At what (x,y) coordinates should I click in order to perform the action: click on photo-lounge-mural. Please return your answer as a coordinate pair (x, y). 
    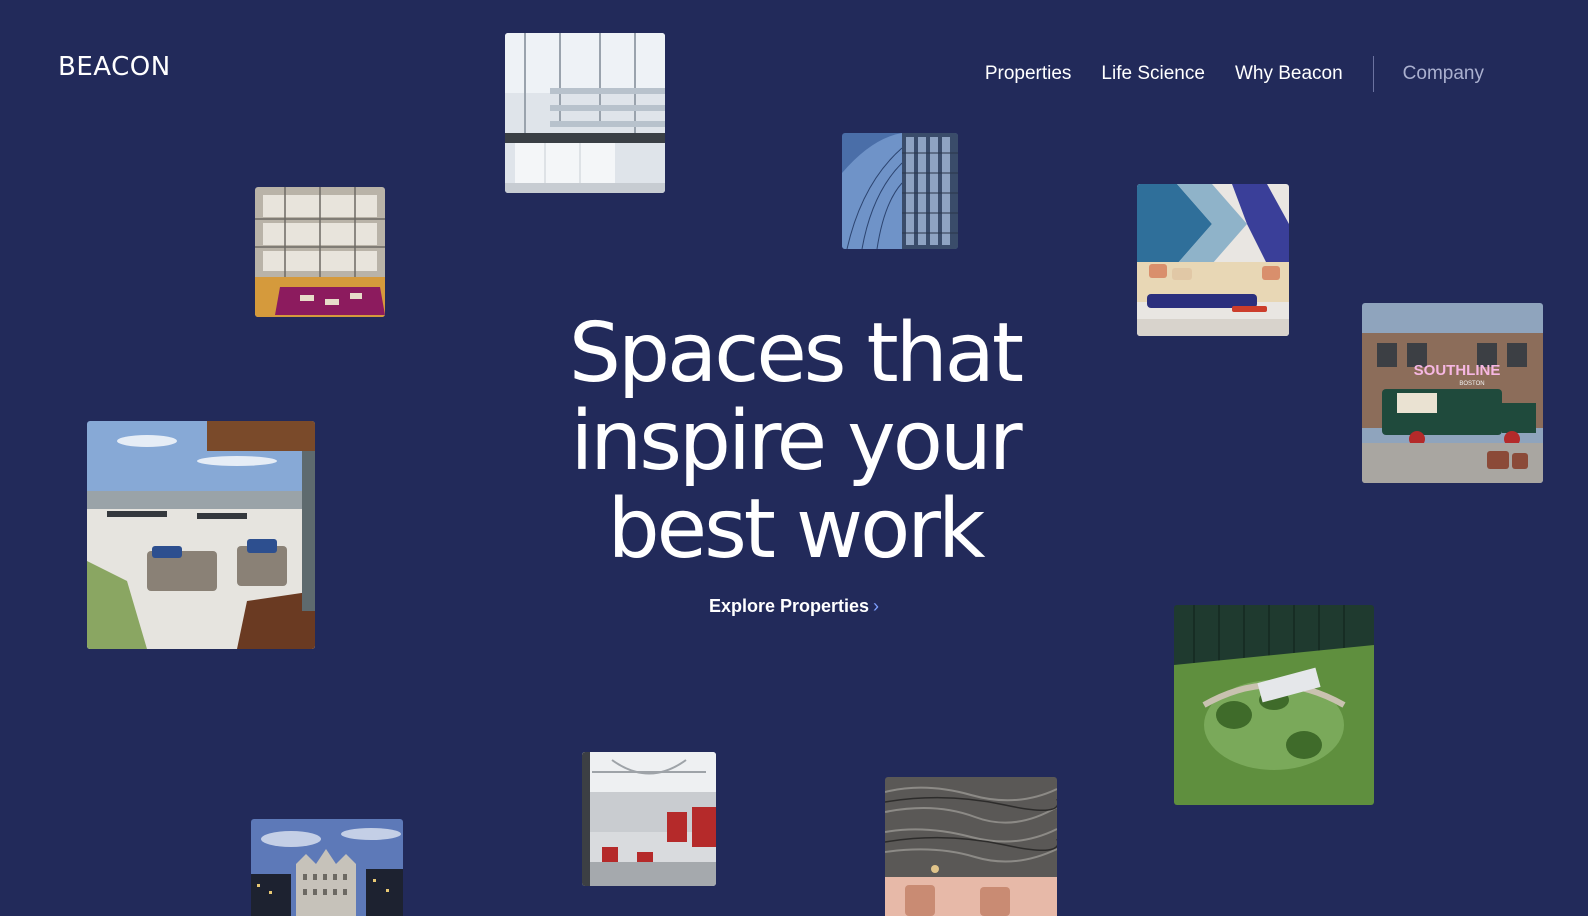
    Looking at the image, I should click on (1213, 260).